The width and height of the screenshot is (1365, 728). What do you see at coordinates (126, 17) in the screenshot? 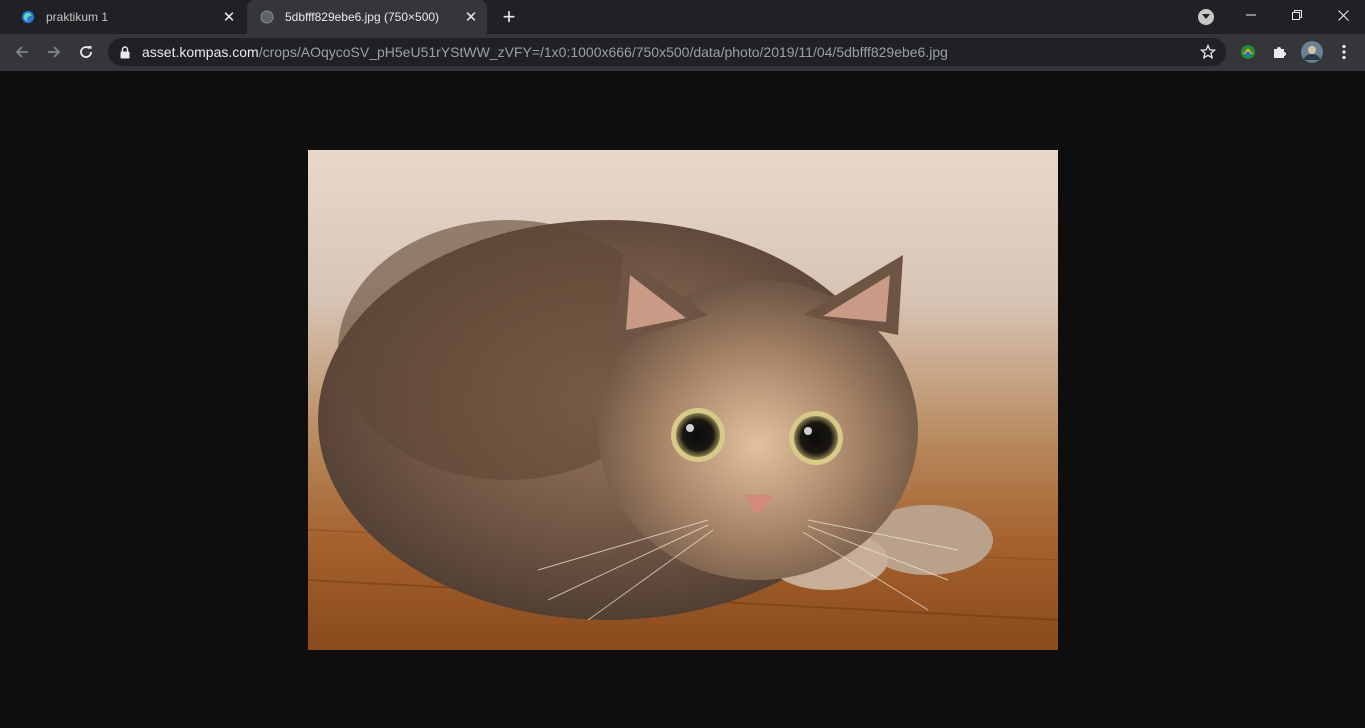
I see `tab-praktikum: praktikum 1 ✕` at bounding box center [126, 17].